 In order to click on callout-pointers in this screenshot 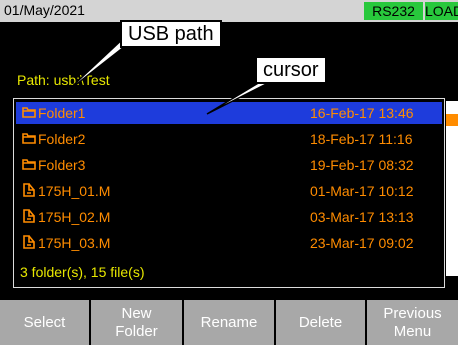, I will do `click(173, 75)`.